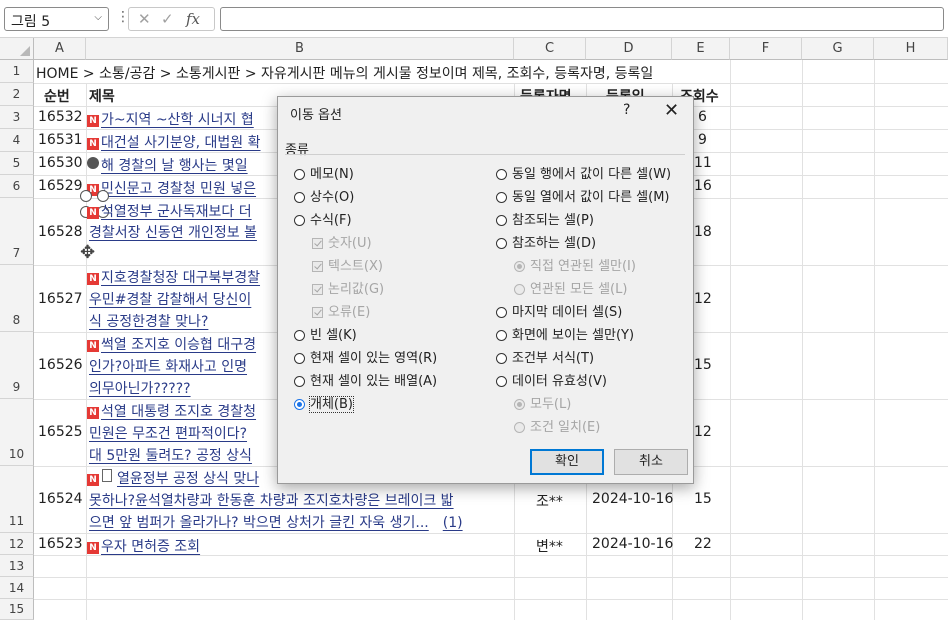  What do you see at coordinates (167, 19) in the screenshot?
I see `enter-icon: ✓` at bounding box center [167, 19].